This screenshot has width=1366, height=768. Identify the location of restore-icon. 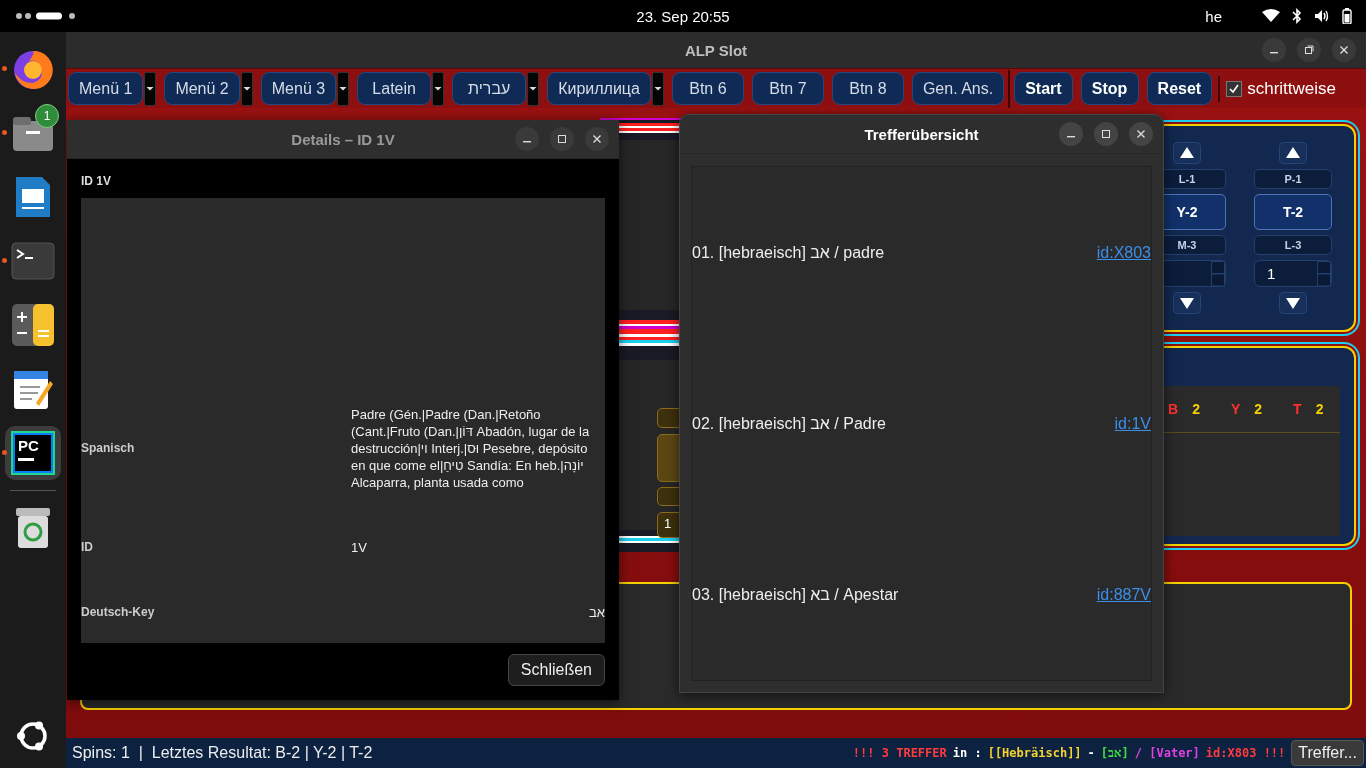
(1309, 50).